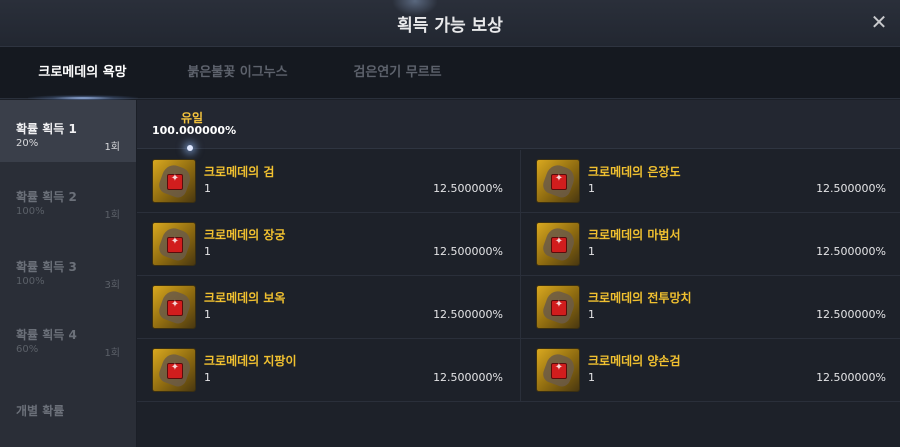  I want to click on tab-black-smoke-murt: 검은연기 무르트, so click(397, 73).